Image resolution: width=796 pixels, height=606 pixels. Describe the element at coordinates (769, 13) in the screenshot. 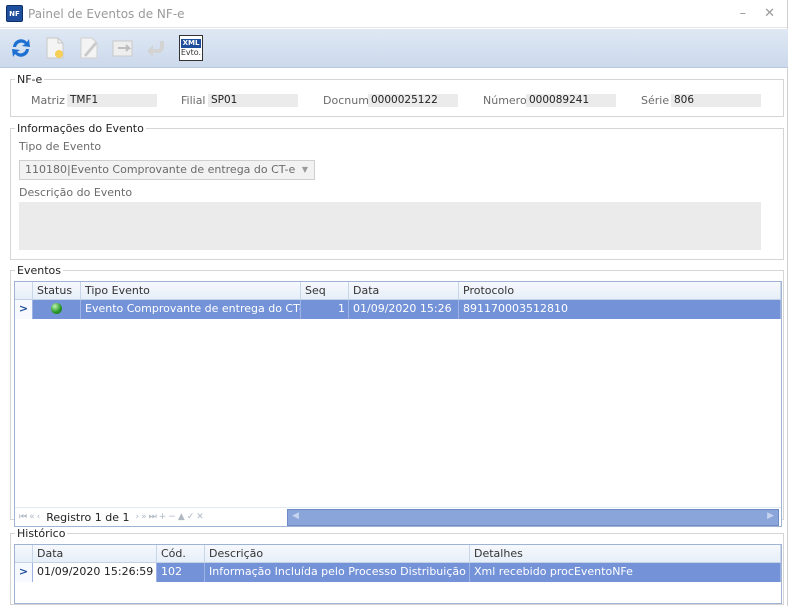

I see `close-button: ✕` at that location.